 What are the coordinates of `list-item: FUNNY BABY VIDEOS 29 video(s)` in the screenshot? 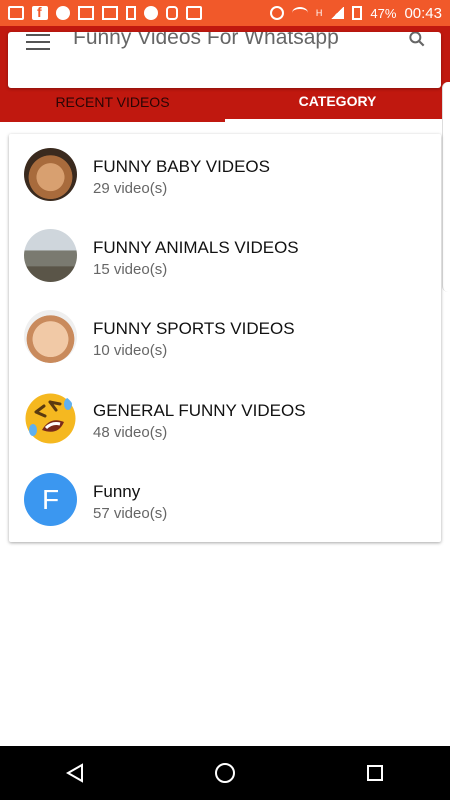 It's located at (225, 175).